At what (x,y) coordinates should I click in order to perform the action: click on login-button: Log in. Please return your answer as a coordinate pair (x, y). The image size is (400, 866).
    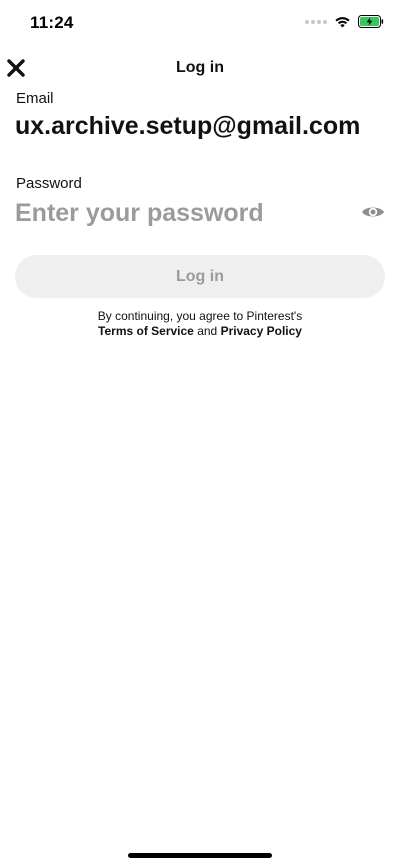
    Looking at the image, I should click on (200, 276).